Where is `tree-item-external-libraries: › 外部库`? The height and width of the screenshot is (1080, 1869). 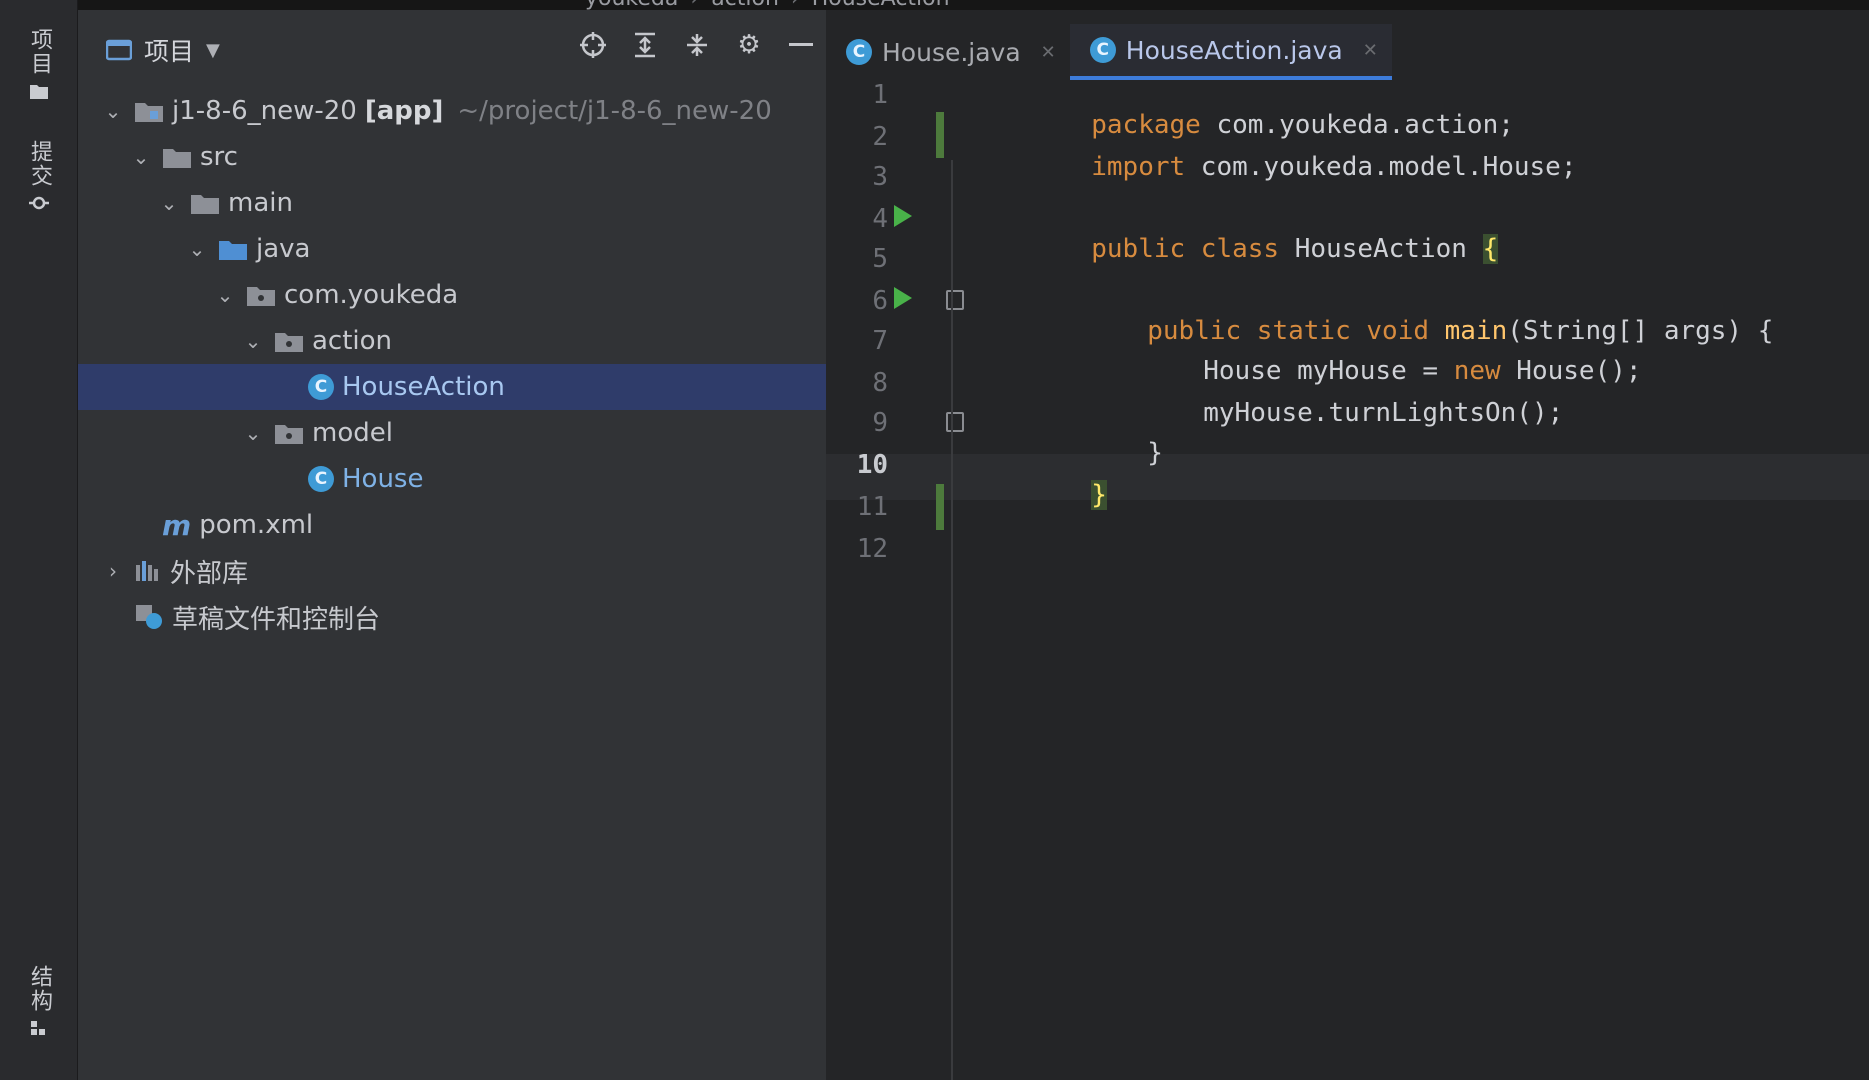 tree-item-external-libraries: › 外部库 is located at coordinates (452, 571).